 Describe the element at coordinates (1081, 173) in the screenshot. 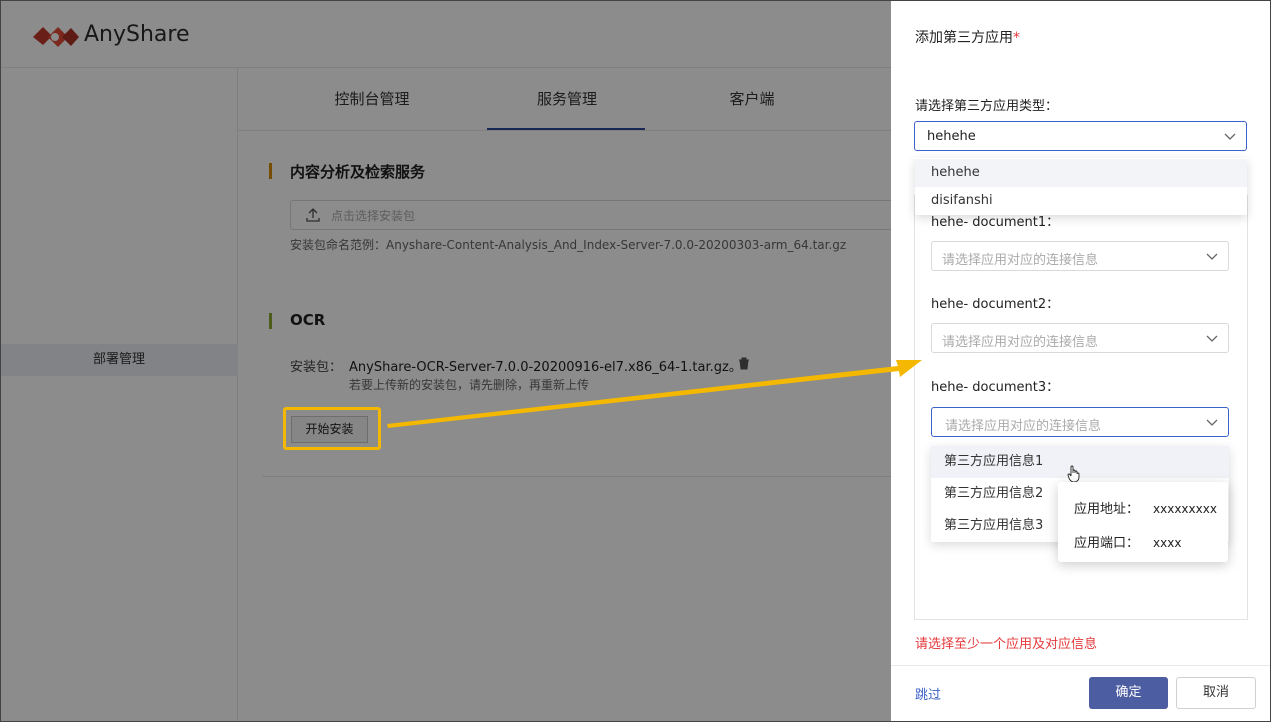

I see `type-option-hehehe: hehehe` at that location.